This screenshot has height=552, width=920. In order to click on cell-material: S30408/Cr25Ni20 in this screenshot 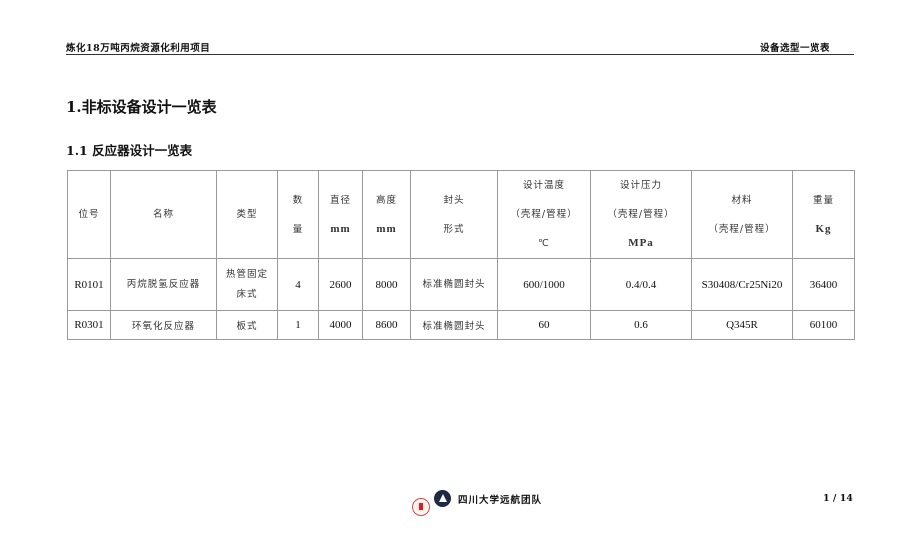, I will do `click(742, 284)`.